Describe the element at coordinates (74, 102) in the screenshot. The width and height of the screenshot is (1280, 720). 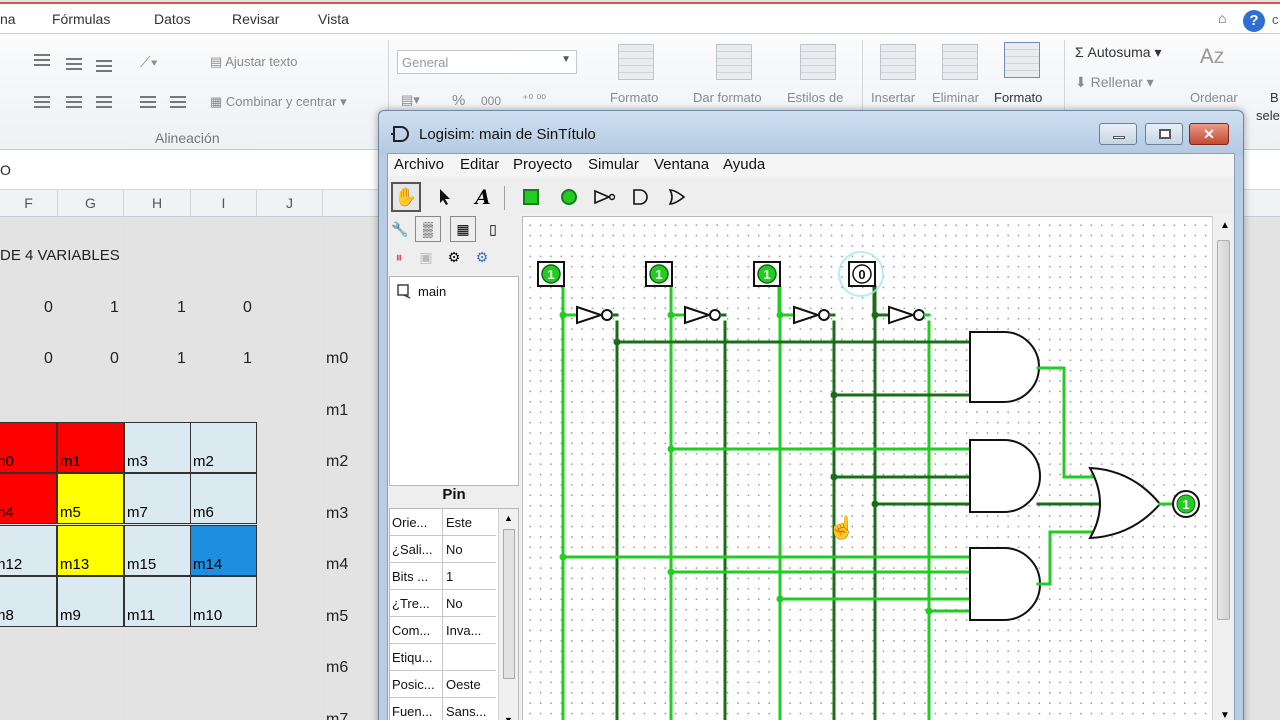
I see `align-center-icon` at that location.